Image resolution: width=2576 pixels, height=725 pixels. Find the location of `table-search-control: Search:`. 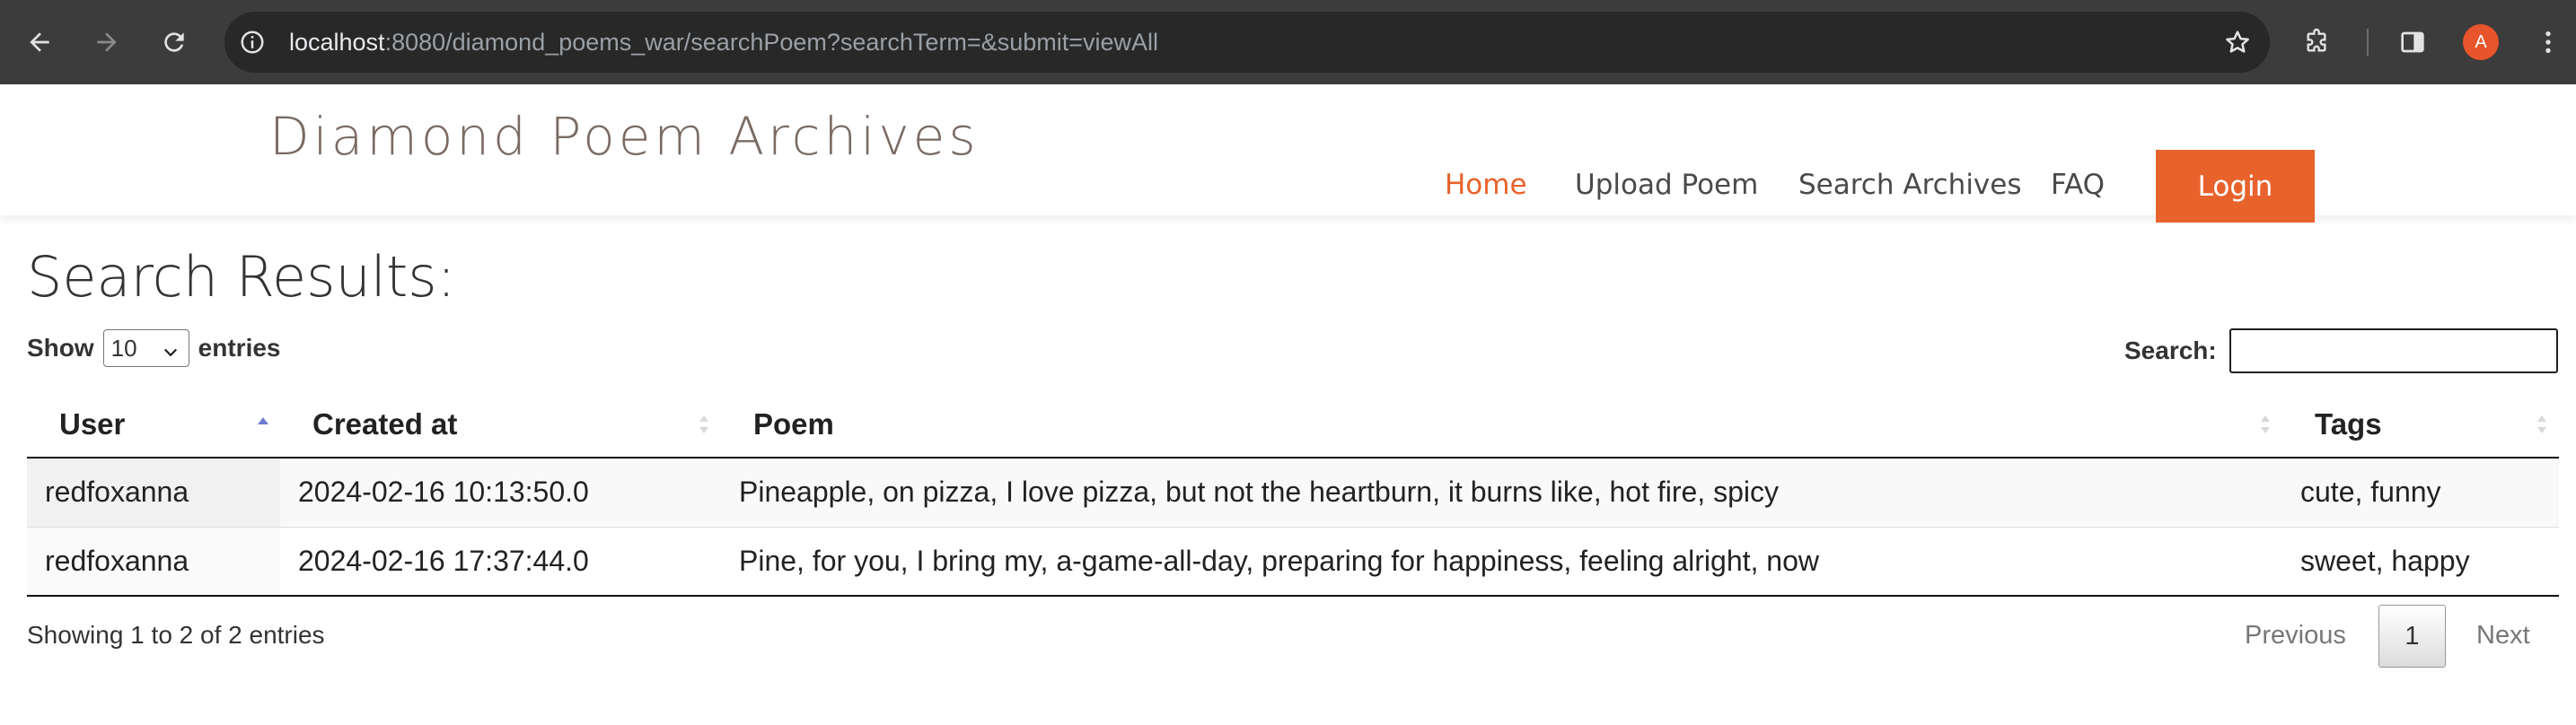

table-search-control: Search: is located at coordinates (2341, 350).